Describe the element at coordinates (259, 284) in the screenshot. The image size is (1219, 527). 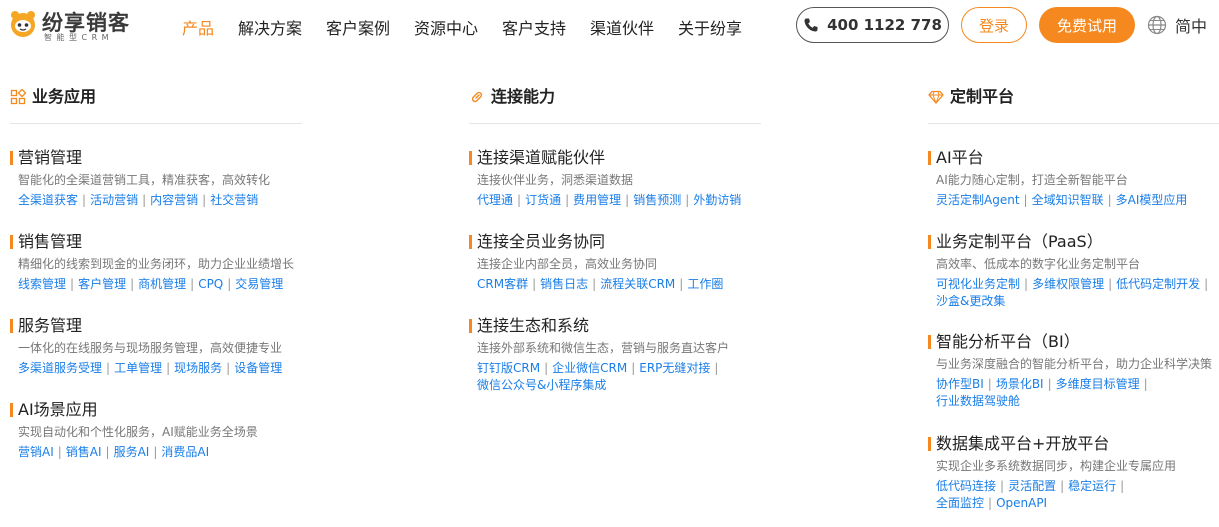
I see `sub-link: 交易管理` at that location.